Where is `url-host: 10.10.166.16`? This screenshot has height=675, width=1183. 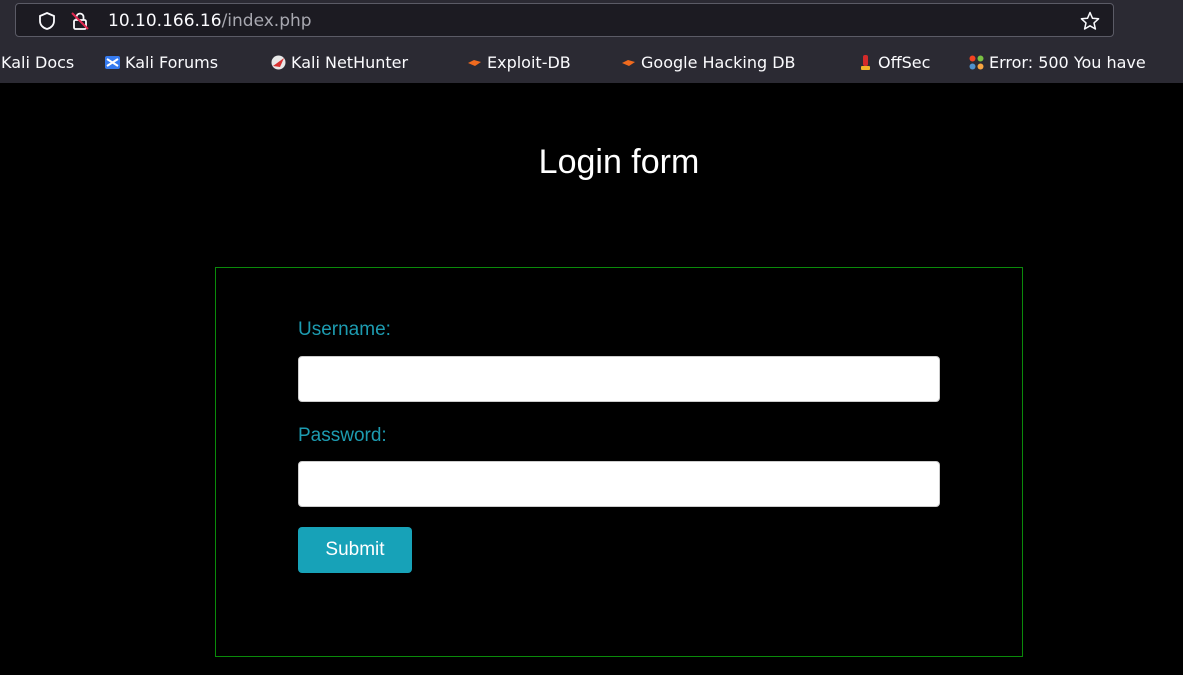
url-host: 10.10.166.16 is located at coordinates (165, 21).